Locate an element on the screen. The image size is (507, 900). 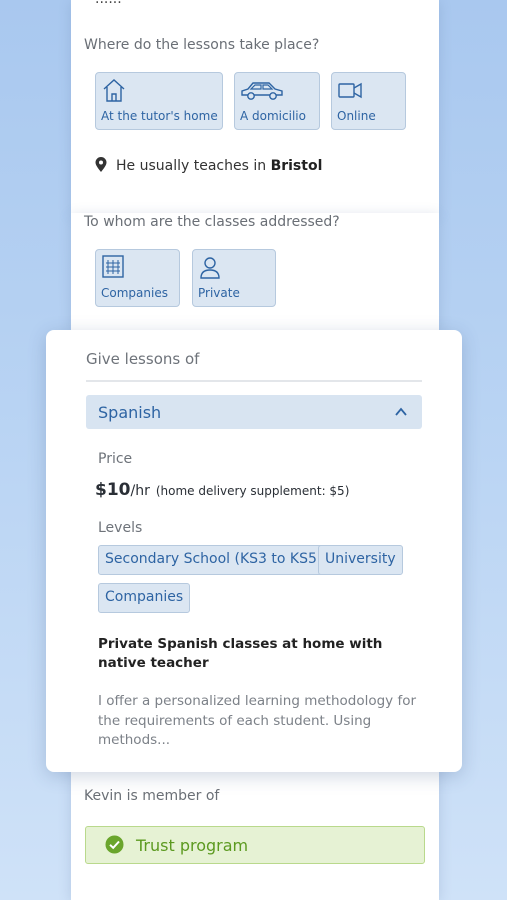
membership-label: Kevin is member of is located at coordinates (152, 796).